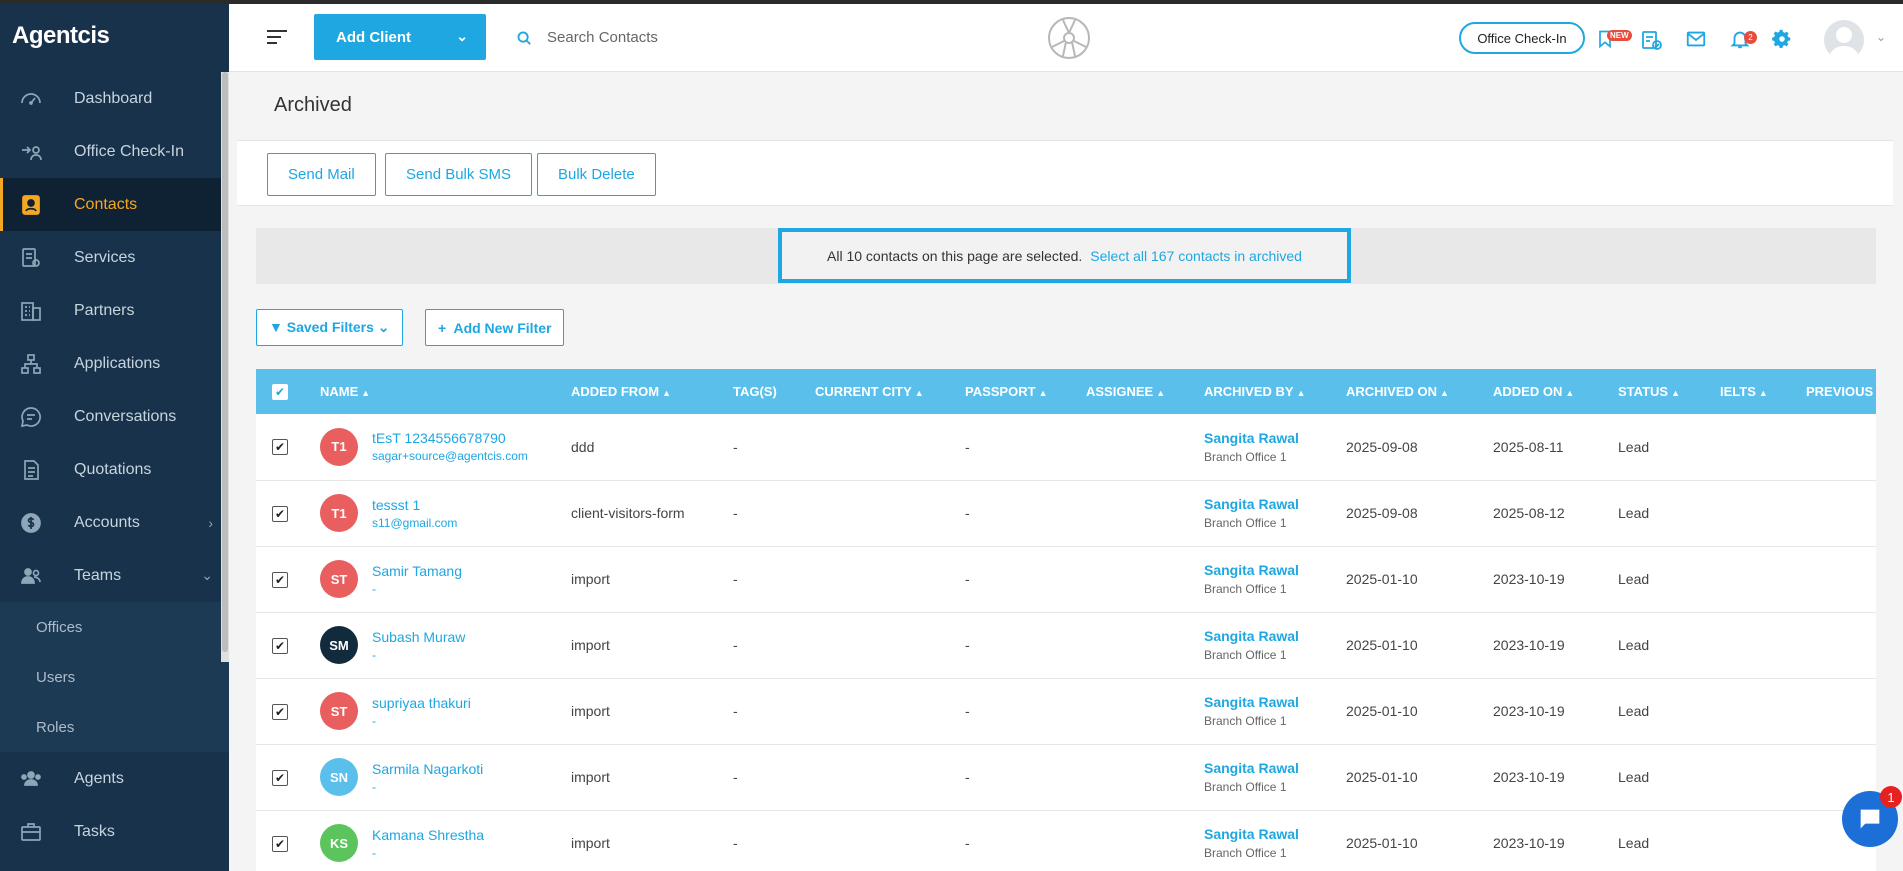 This screenshot has height=871, width=1903. Describe the element at coordinates (114, 727) in the screenshot. I see `sidebar-subitem-roles: Roles` at that location.